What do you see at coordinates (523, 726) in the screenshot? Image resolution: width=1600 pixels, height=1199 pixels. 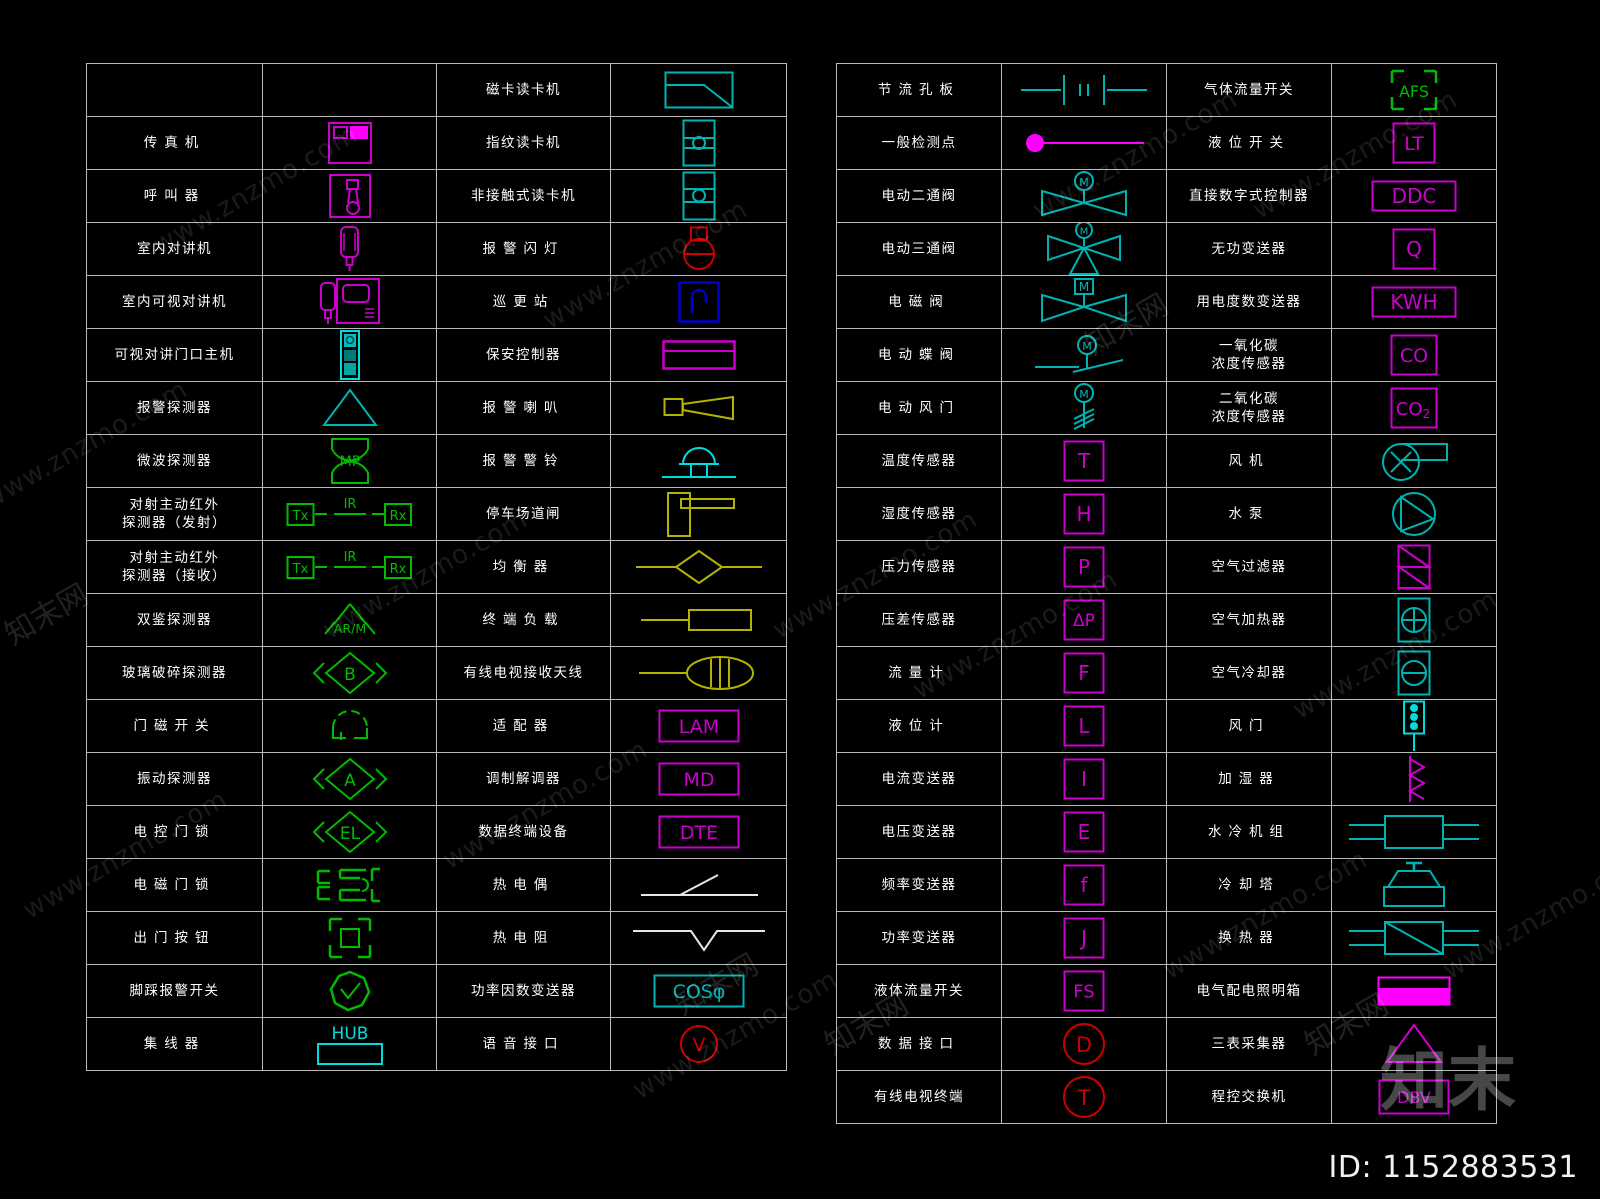 I see `symbol-label: 适配器` at bounding box center [523, 726].